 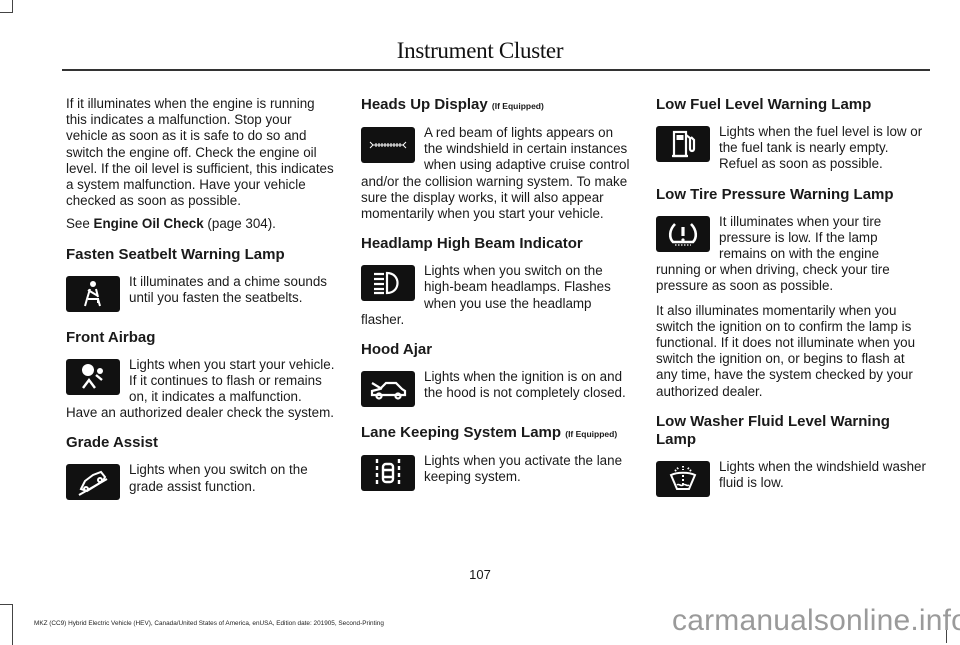 What do you see at coordinates (175, 254) in the screenshot?
I see `section-title-seatbelt: Fasten Seatbelt Warning Lamp` at bounding box center [175, 254].